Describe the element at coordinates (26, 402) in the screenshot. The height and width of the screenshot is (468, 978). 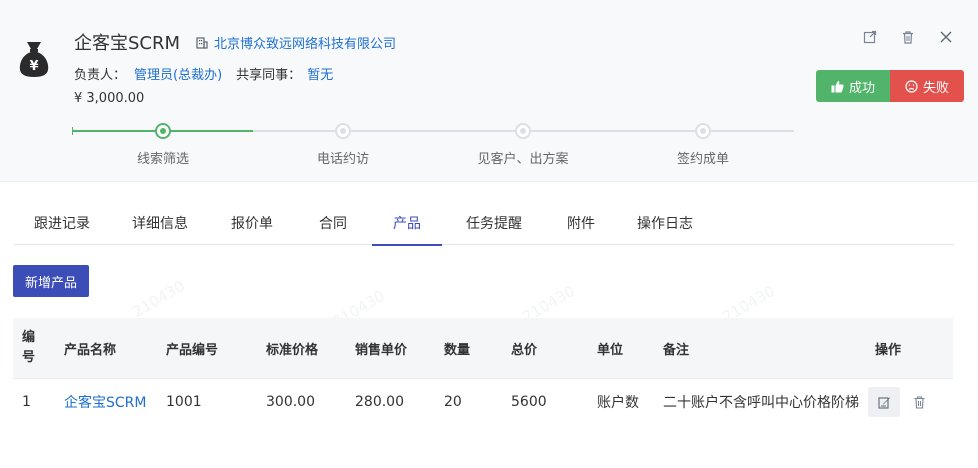
I see `row-index: 1` at that location.